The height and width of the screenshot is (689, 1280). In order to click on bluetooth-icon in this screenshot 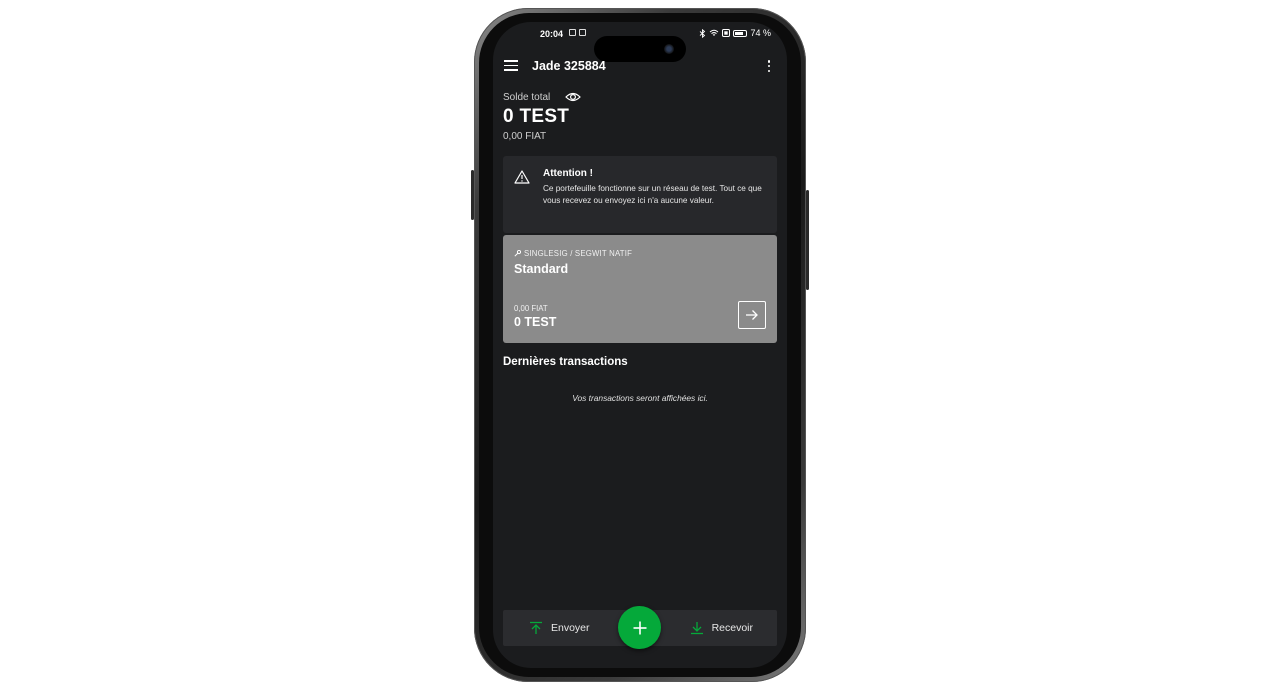, I will do `click(703, 33)`.